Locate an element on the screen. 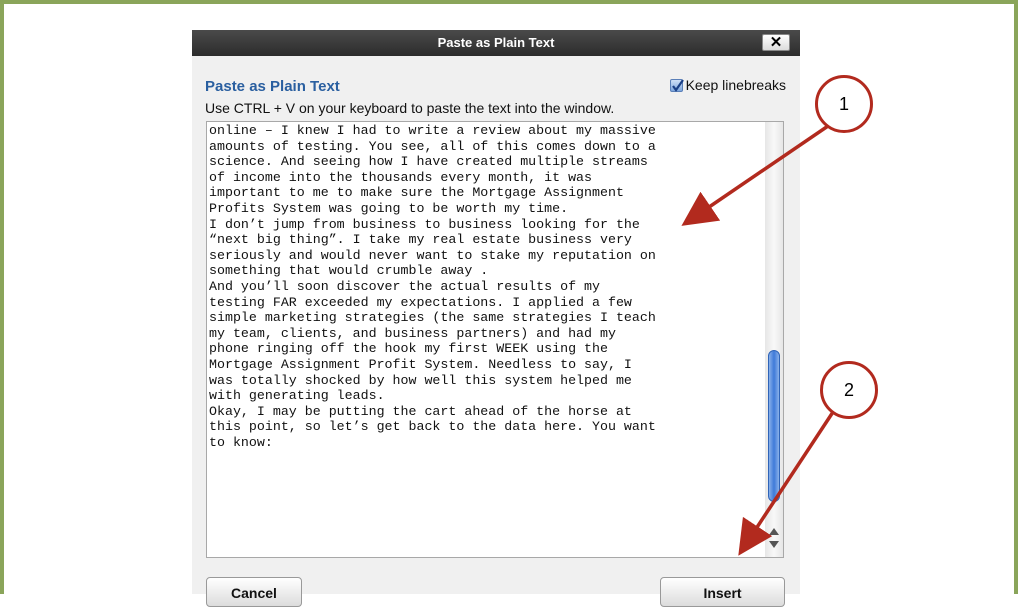  callout-1-arrow is located at coordinates (755, 175).